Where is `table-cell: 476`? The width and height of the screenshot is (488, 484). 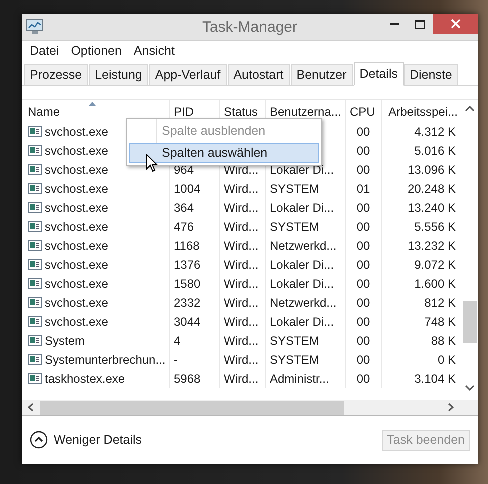 table-cell: 476 is located at coordinates (184, 227).